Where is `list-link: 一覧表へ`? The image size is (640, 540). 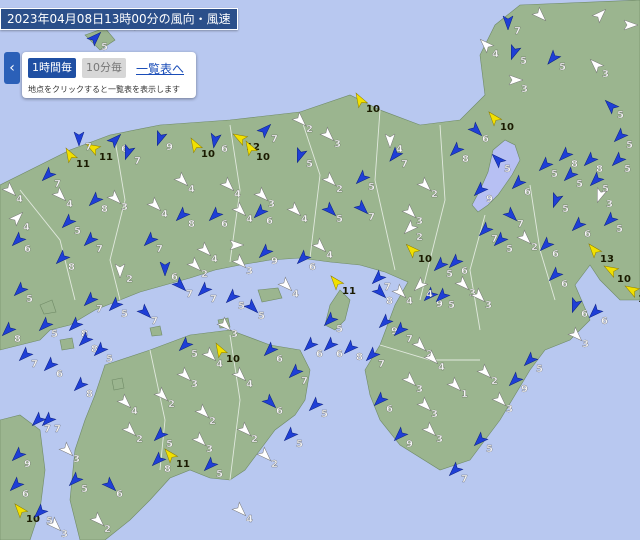
list-link: 一覧表へ is located at coordinates (160, 68).